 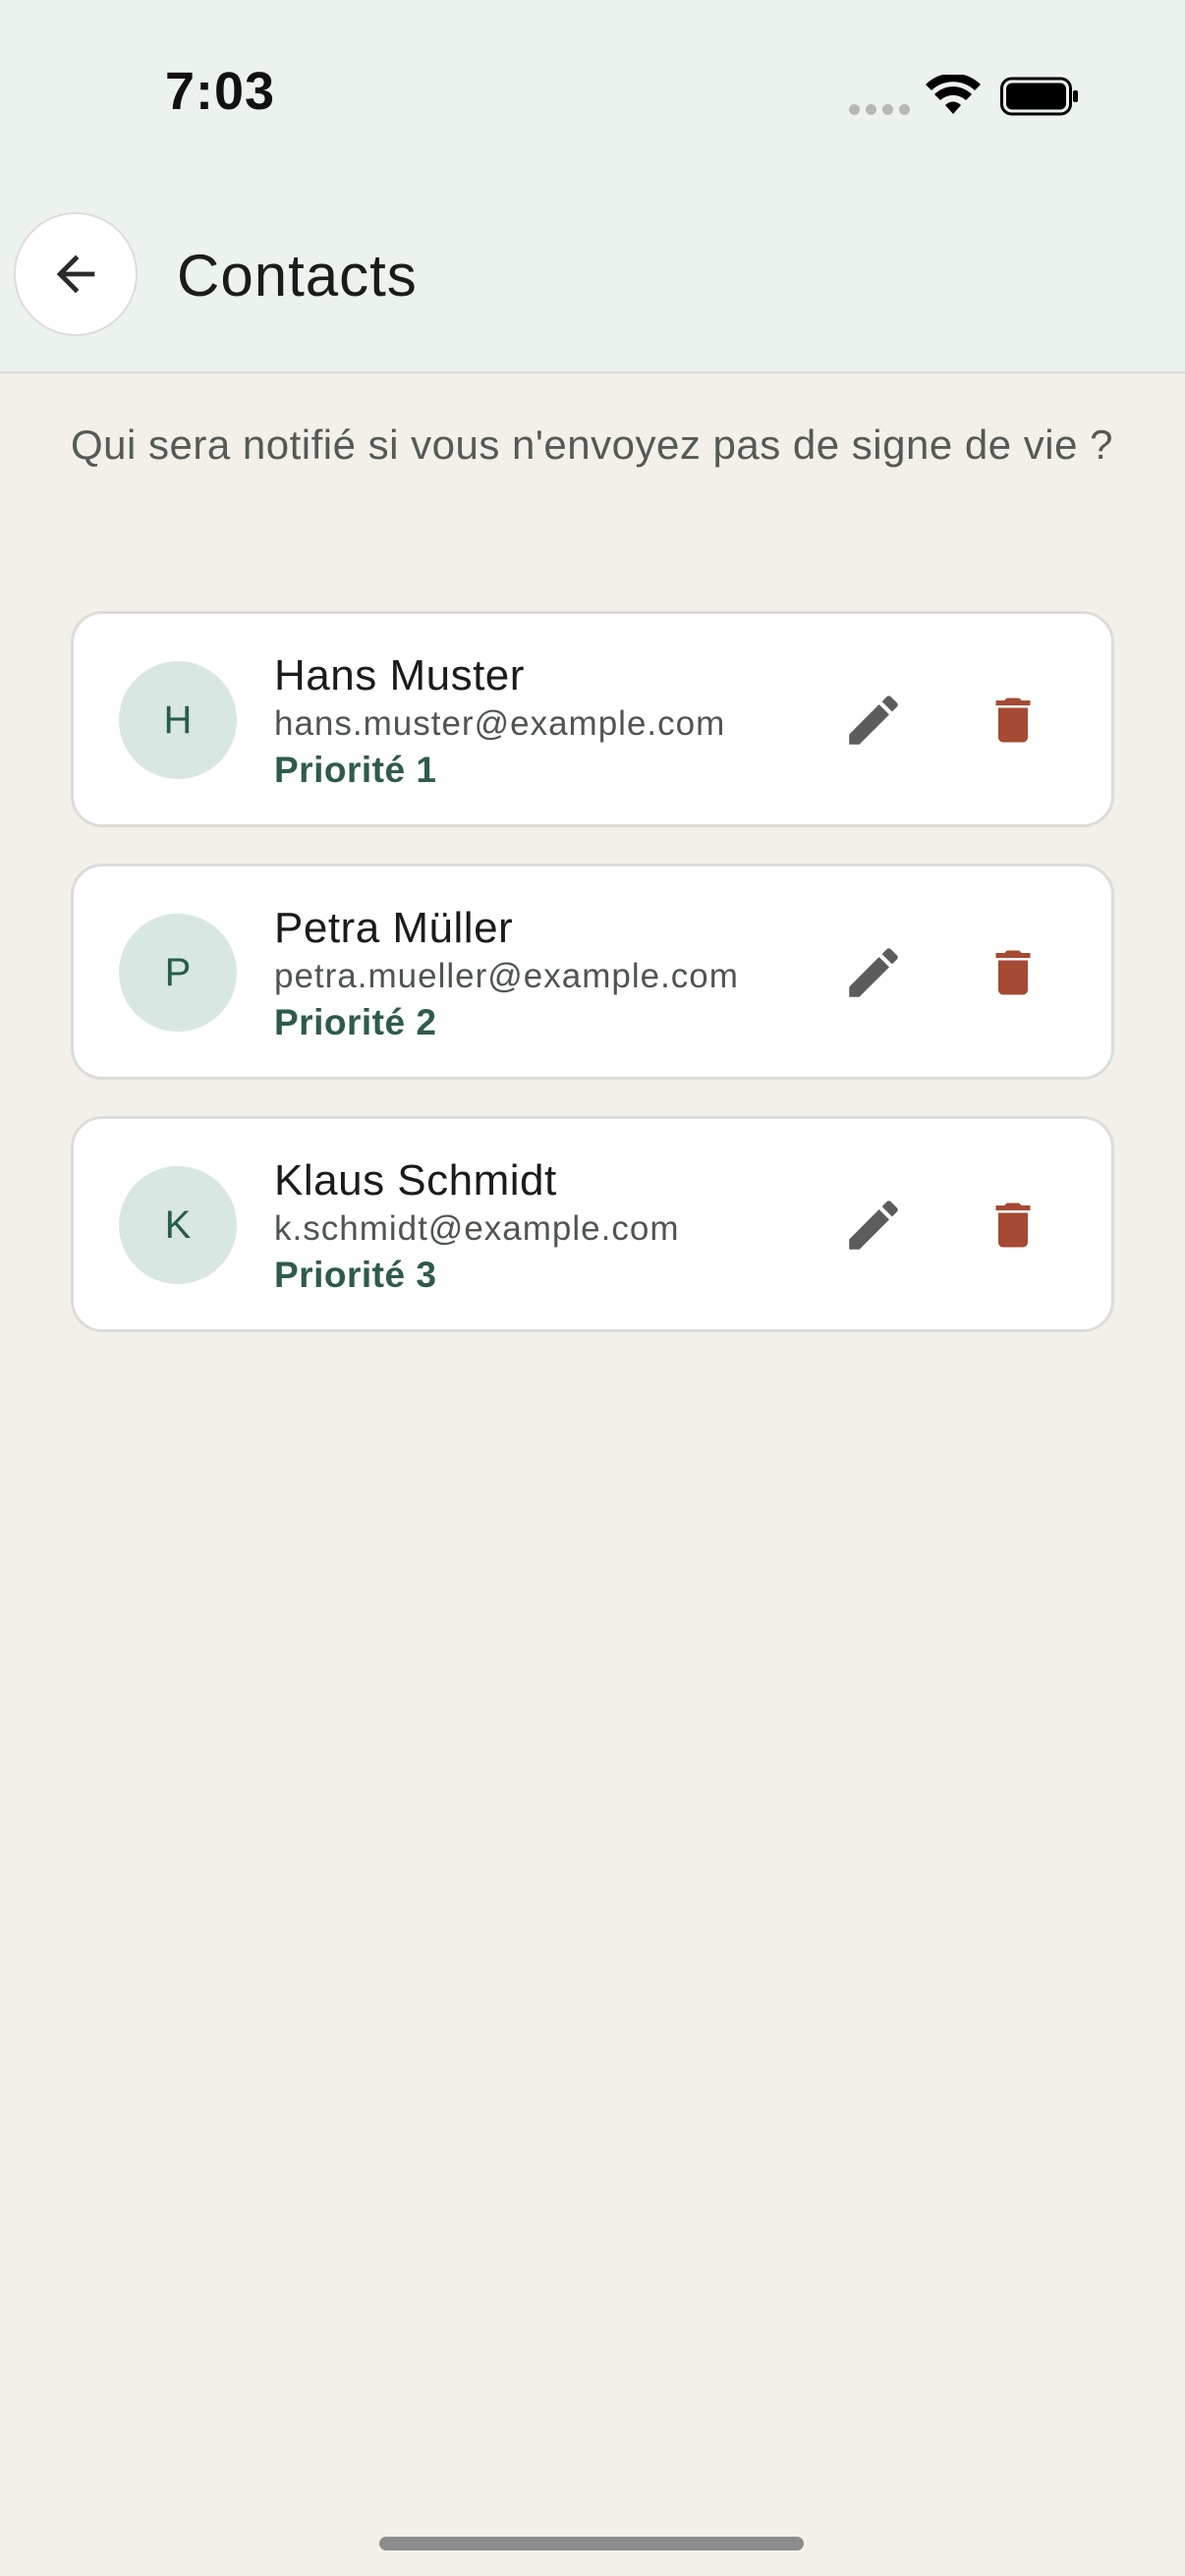 What do you see at coordinates (221, 91) in the screenshot?
I see `status-time: 7:03` at bounding box center [221, 91].